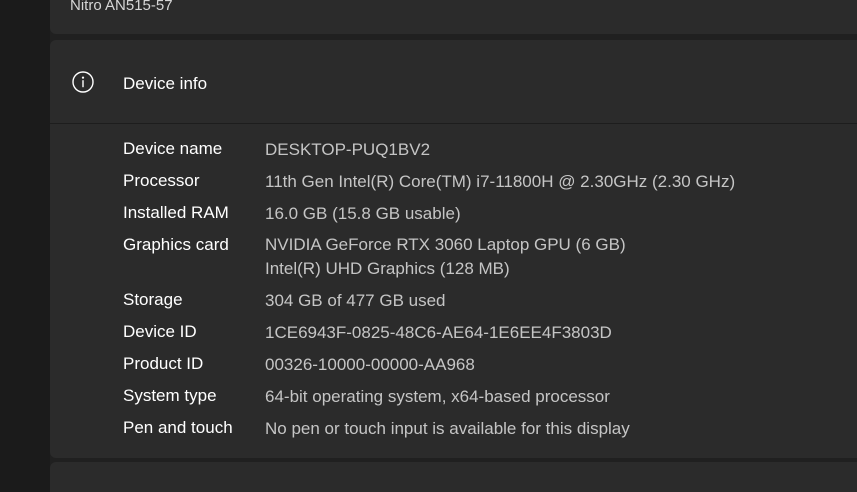 The height and width of the screenshot is (492, 857). What do you see at coordinates (348, 149) in the screenshot?
I see `spec-value-device-name: DESKTOP-PUQ1BV2` at bounding box center [348, 149].